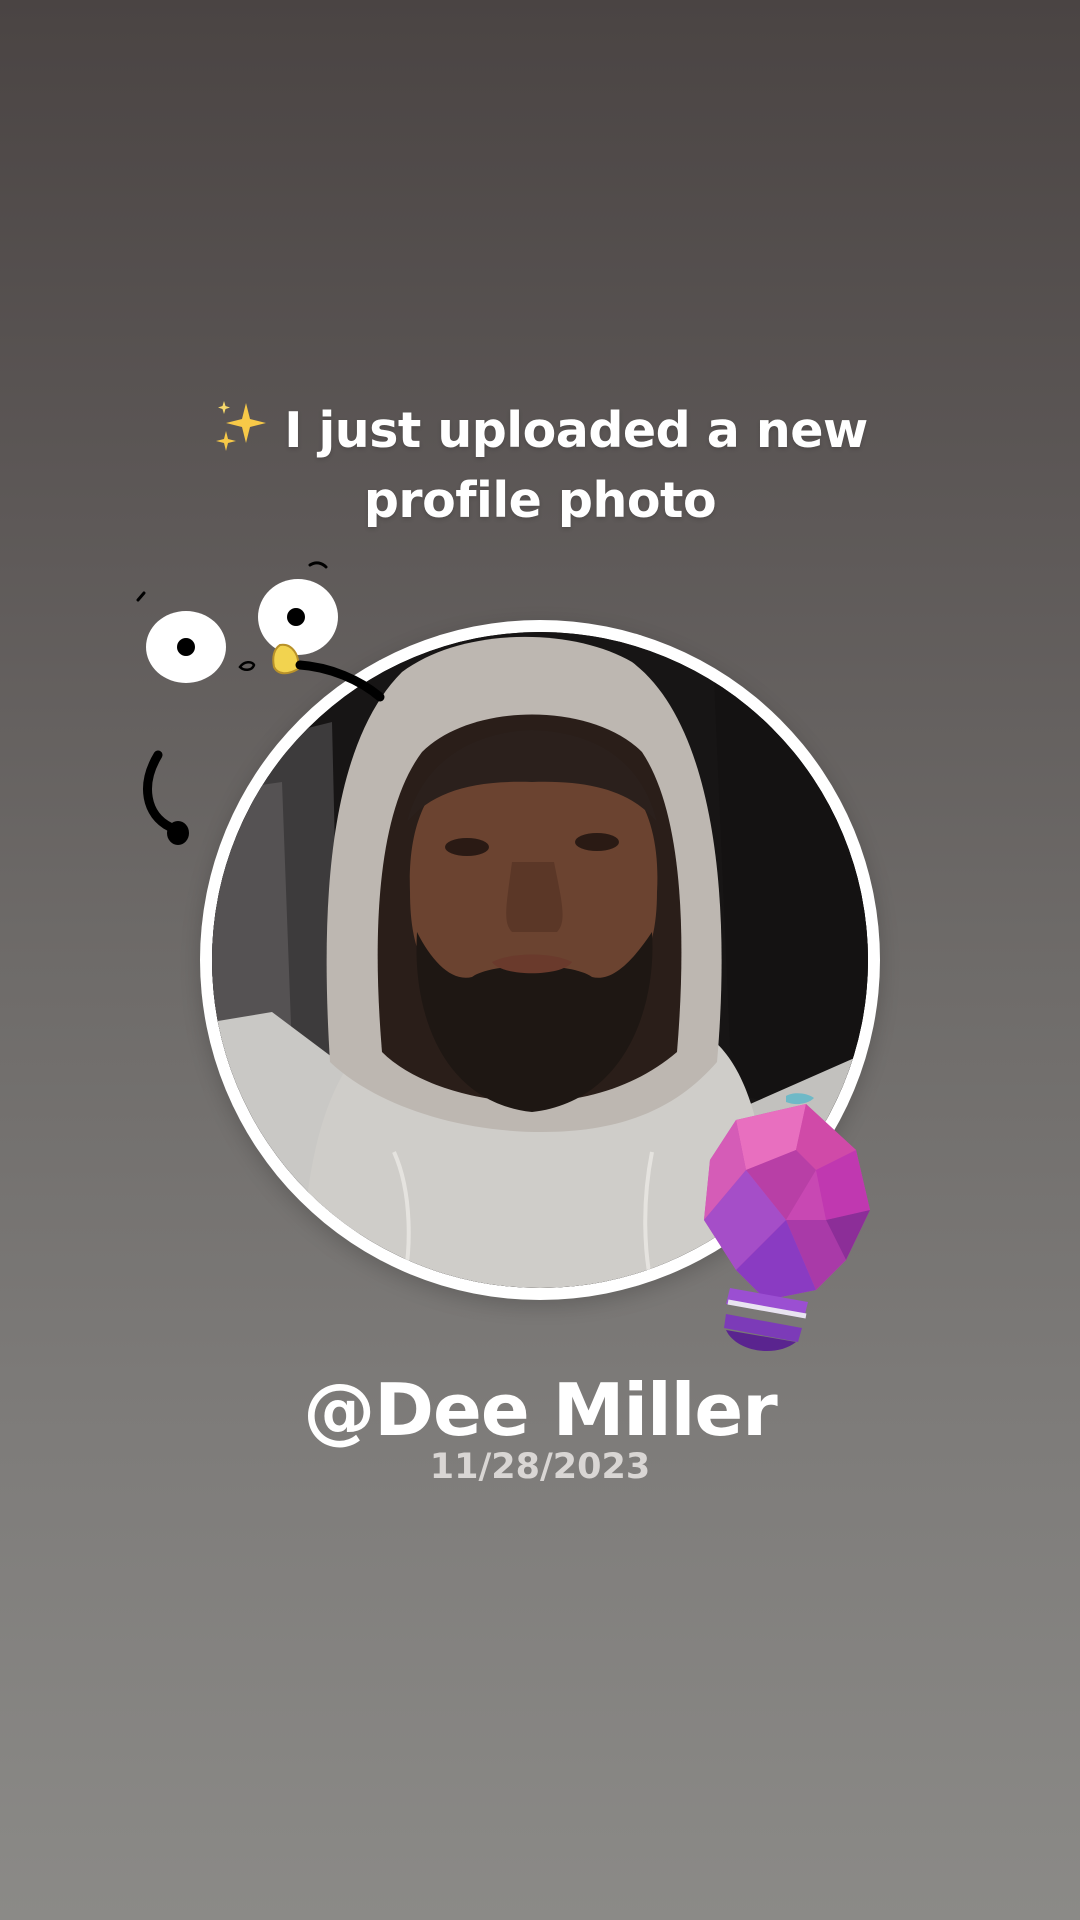 The image size is (1080, 1920). Describe the element at coordinates (540, 1410) in the screenshot. I see `username: @Dee Miller` at that location.